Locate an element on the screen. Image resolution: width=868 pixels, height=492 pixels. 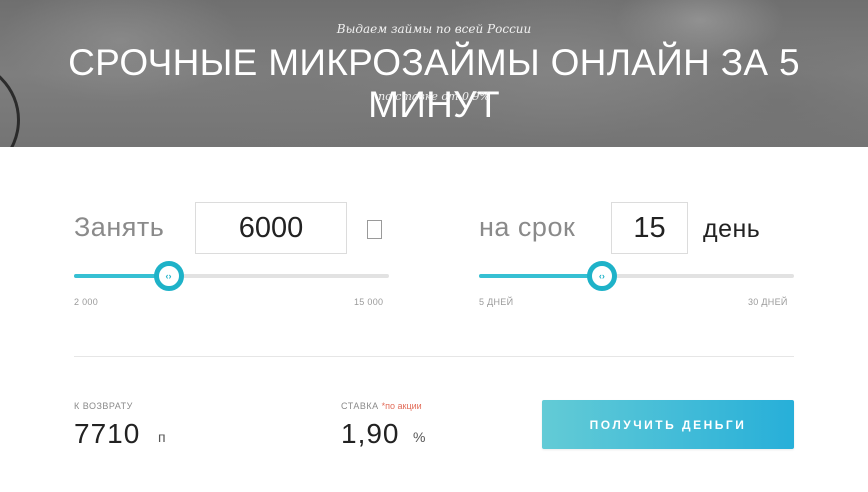
get-money-button: ПОЛУЧИТЬ ДЕНЬГИ is located at coordinates (668, 424).